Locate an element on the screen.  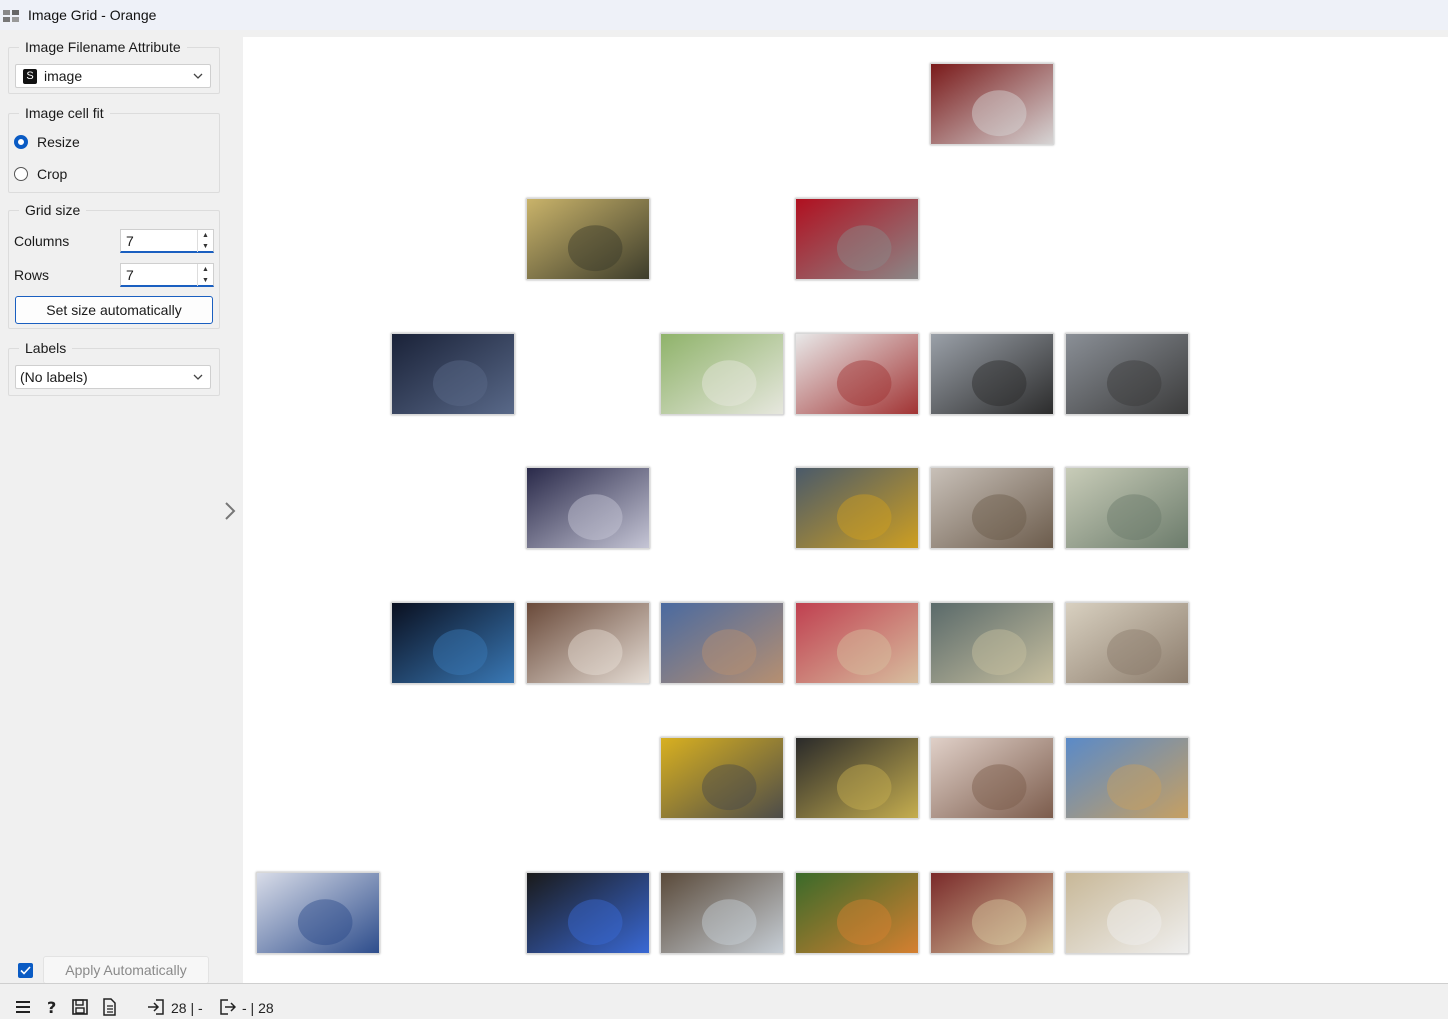
market-stall-image is located at coordinates (857, 643).